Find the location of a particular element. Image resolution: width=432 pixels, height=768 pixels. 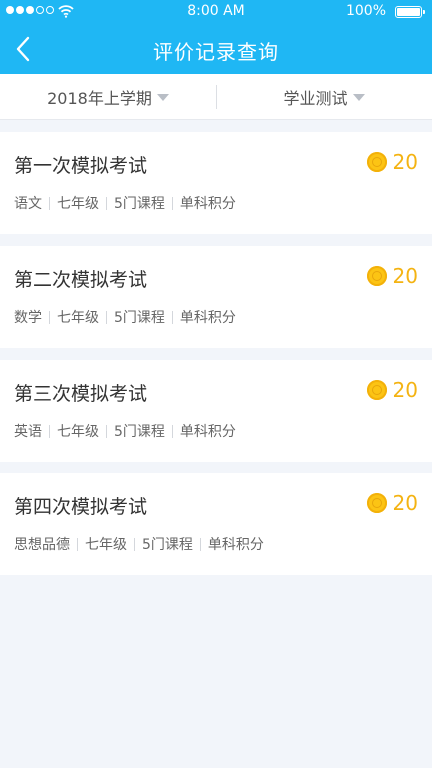

term-filter-label: 2018年上学期 is located at coordinates (99, 98).